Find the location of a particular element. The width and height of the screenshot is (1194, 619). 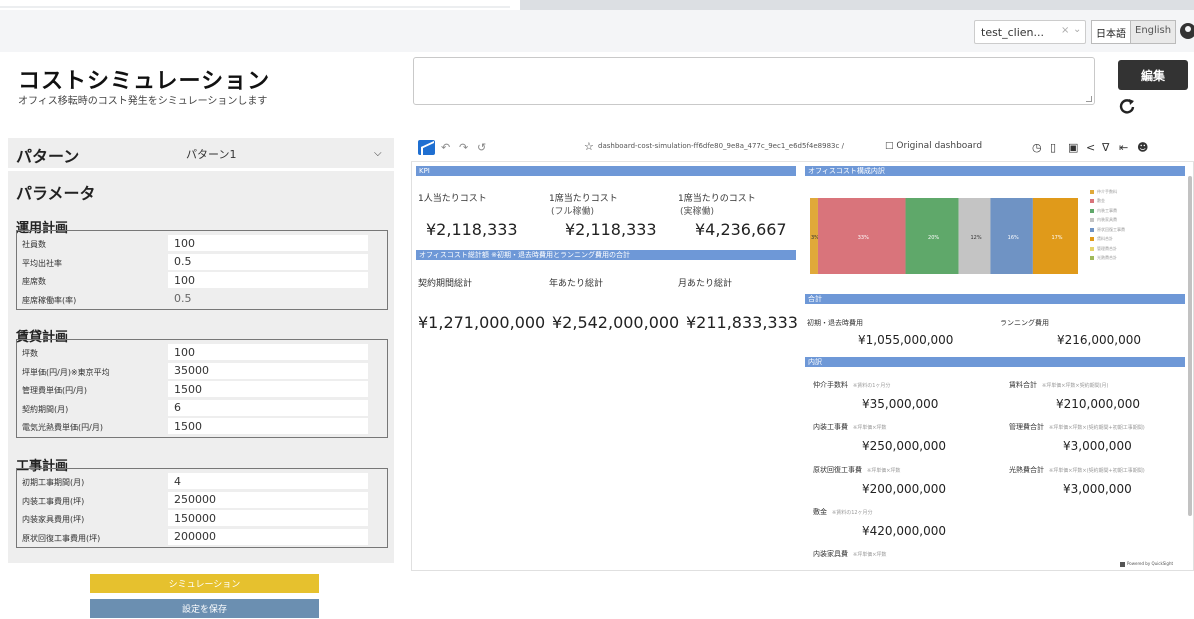

user-outline-icon: ☻ is located at coordinates (1142, 147).